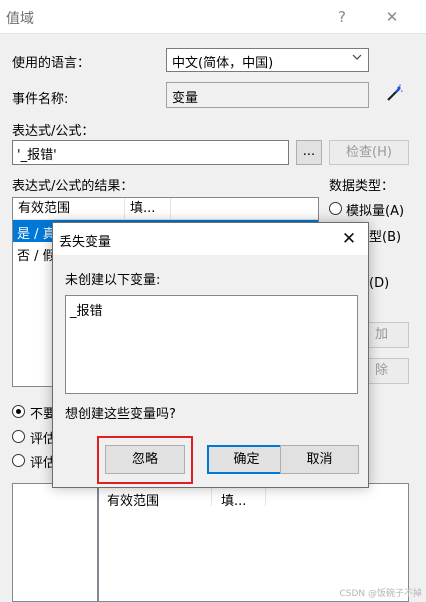 This screenshot has width=426, height=602. Describe the element at coordinates (379, 283) in the screenshot. I see `datatype-option-label: (D)` at that location.